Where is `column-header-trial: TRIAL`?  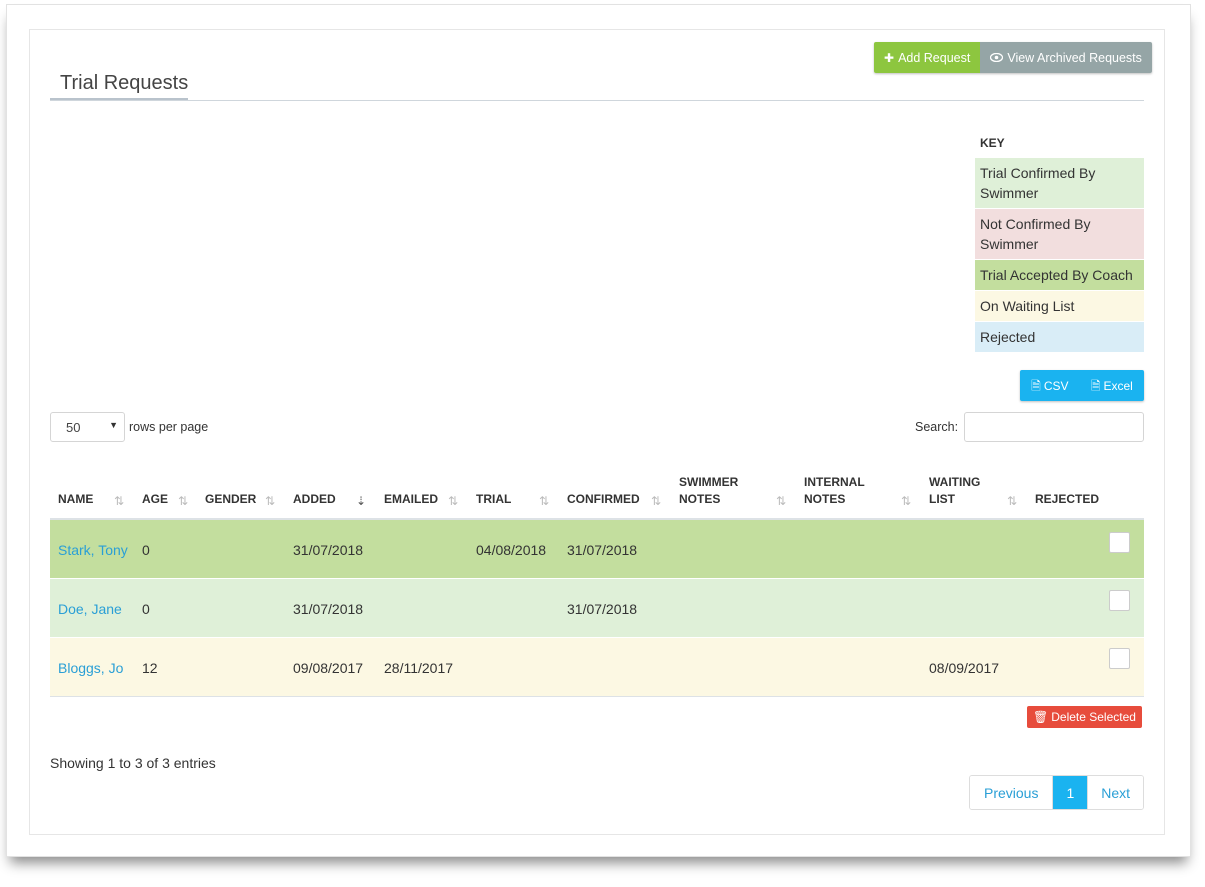 column-header-trial: TRIAL is located at coordinates (493, 494).